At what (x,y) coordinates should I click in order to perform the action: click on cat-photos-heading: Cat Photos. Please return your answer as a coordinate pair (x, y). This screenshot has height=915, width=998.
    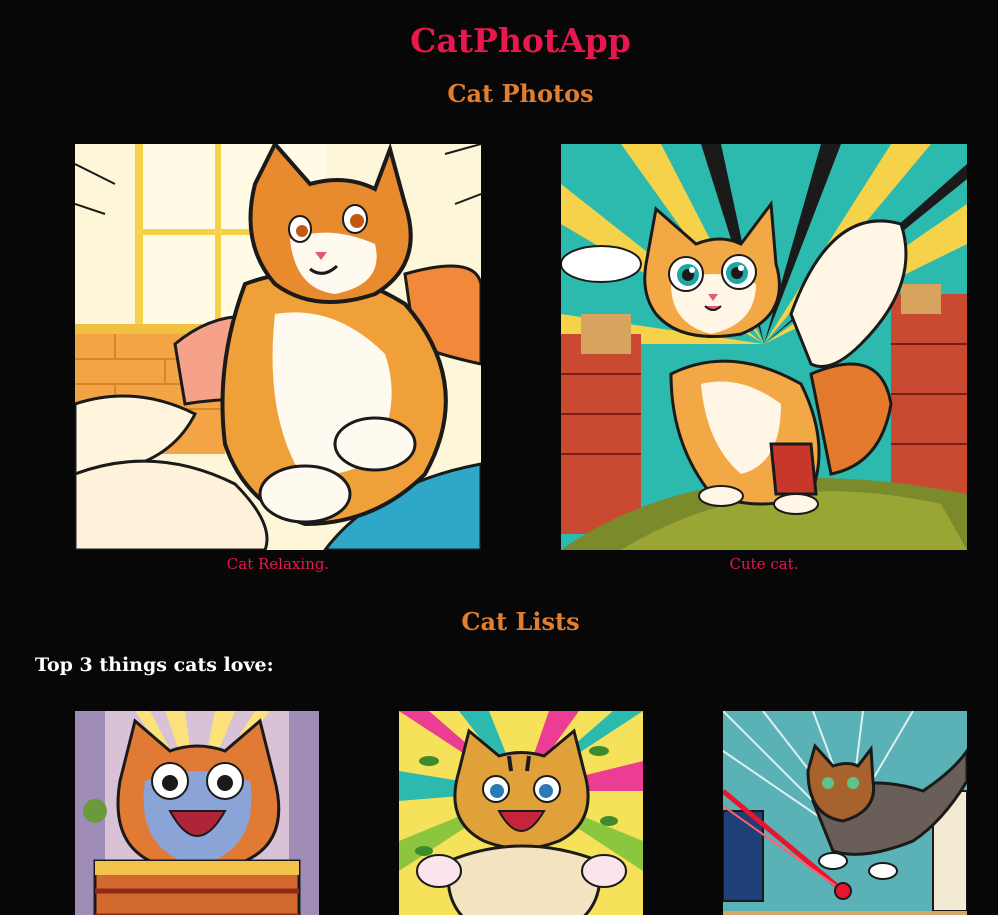
    Looking at the image, I should click on (520, 93).